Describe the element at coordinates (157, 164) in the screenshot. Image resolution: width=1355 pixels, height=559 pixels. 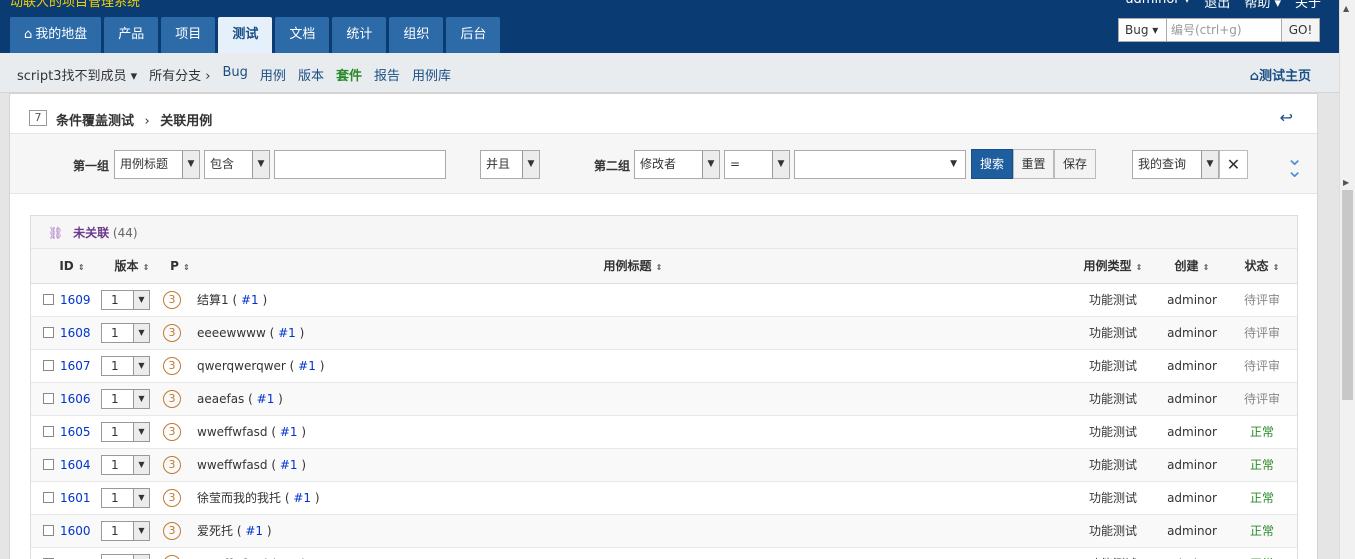
I see `group1-field-select: 用例标题` at that location.